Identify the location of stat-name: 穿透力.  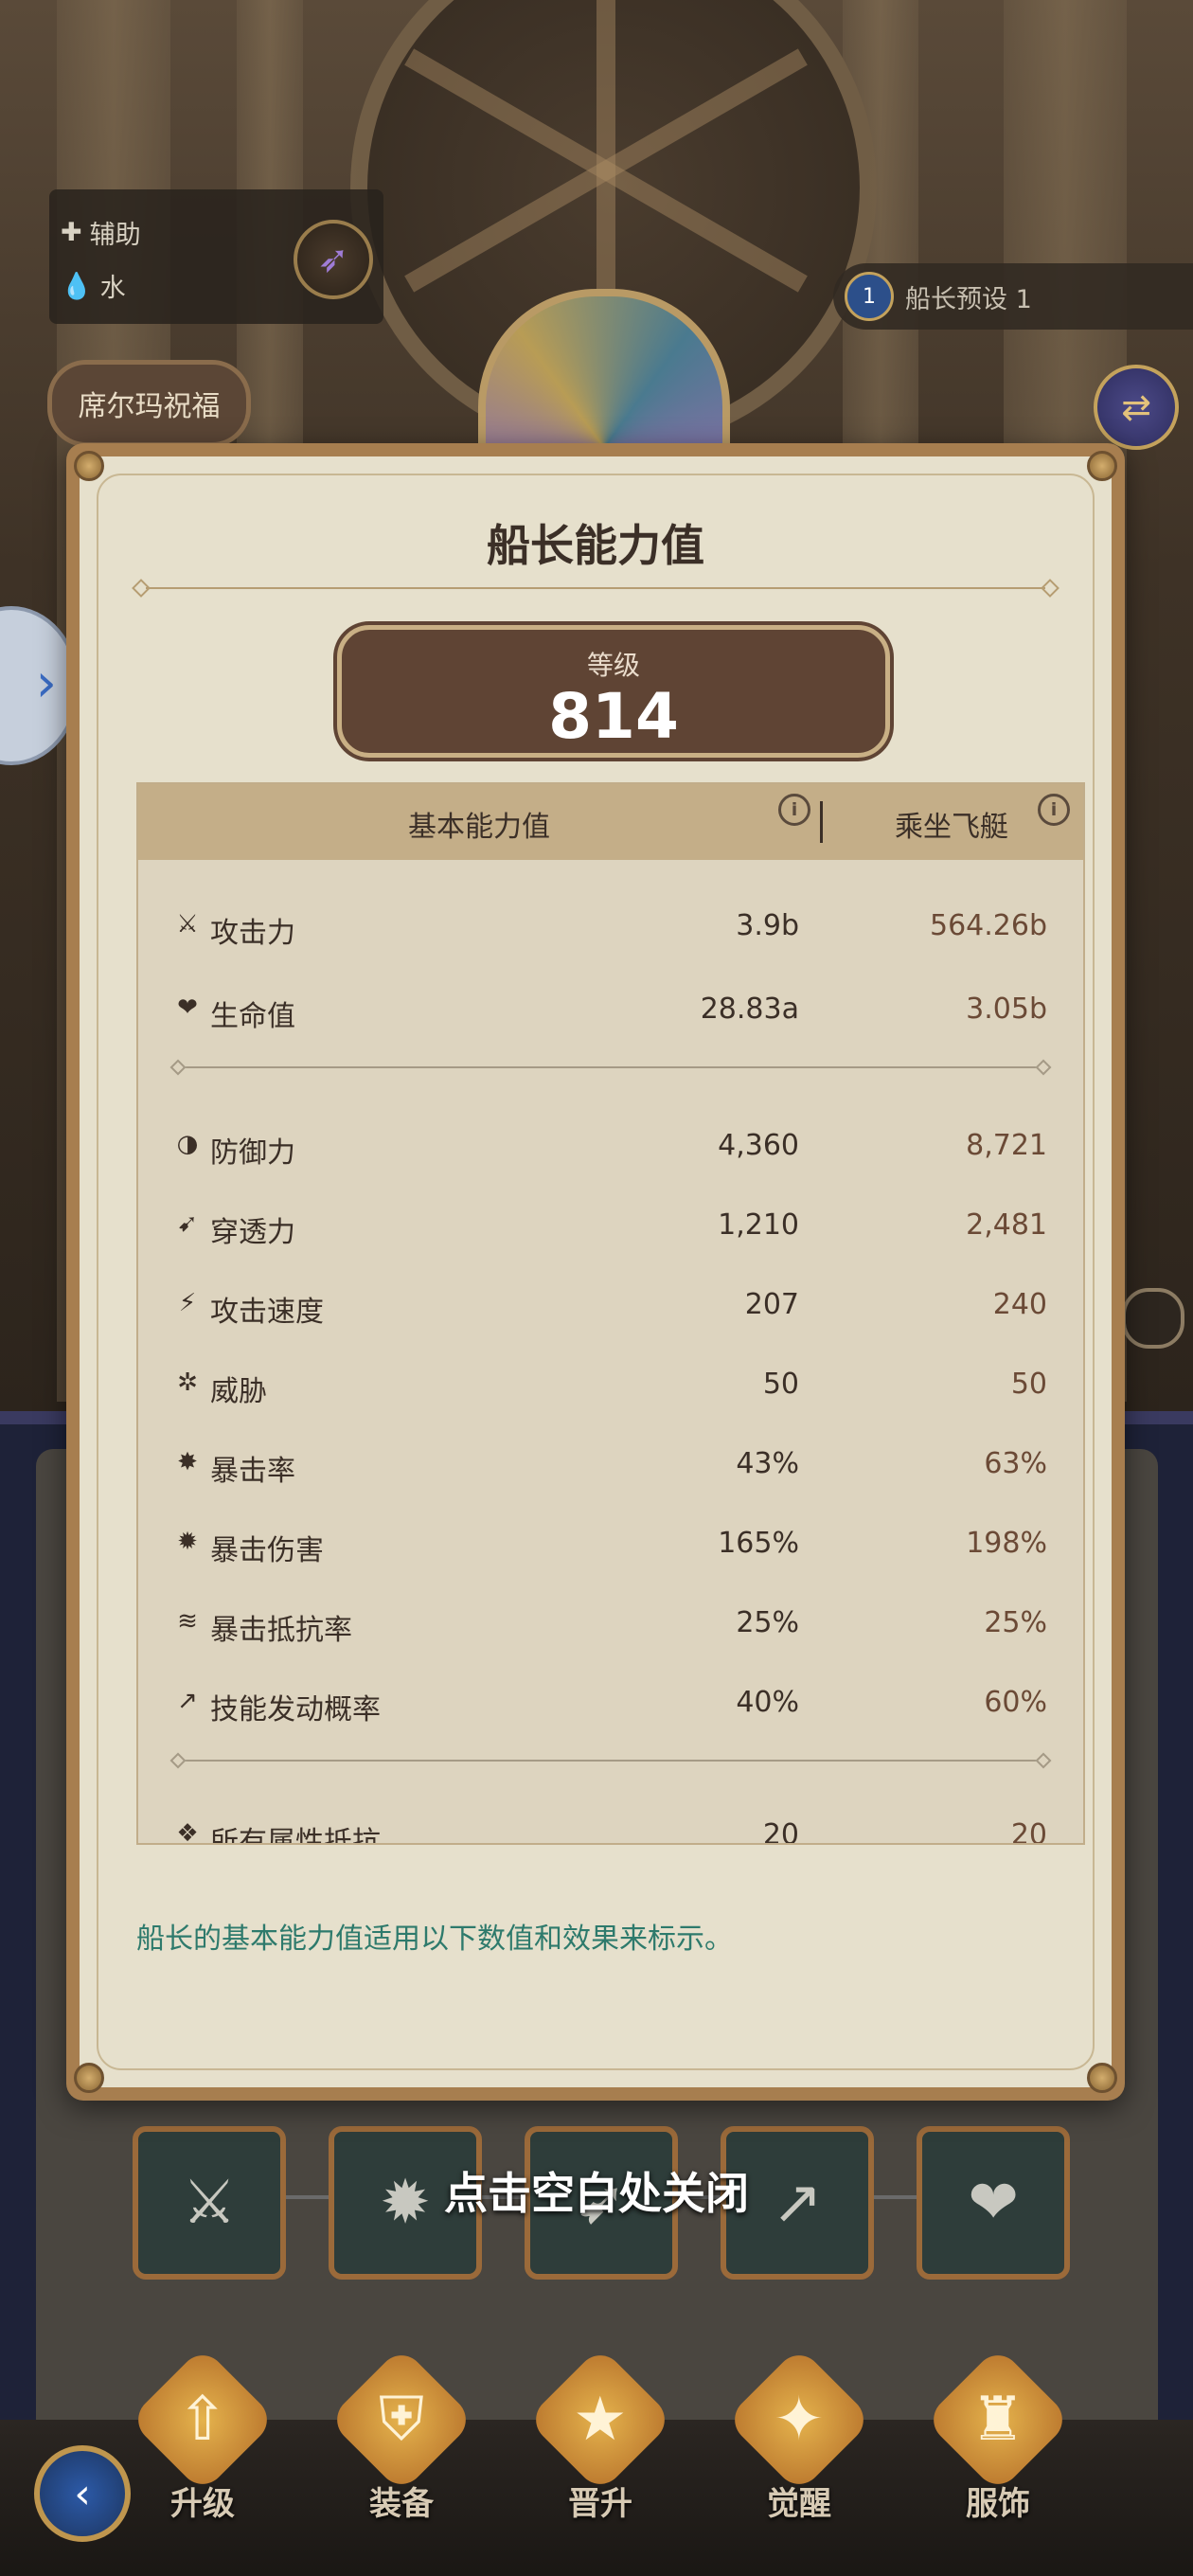
(252, 1232).